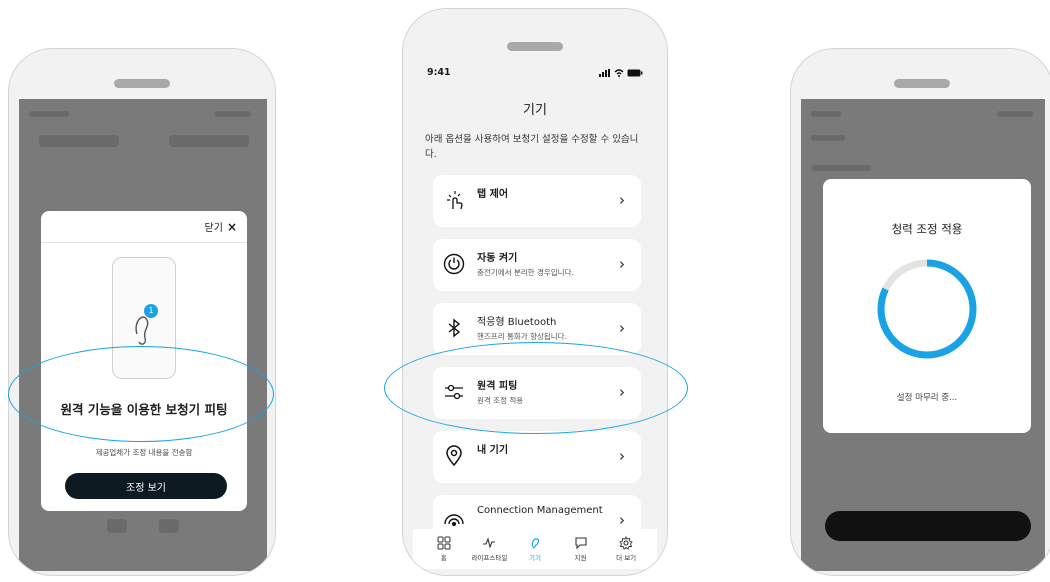  I want to click on tab-label: 더 보기, so click(626, 558).